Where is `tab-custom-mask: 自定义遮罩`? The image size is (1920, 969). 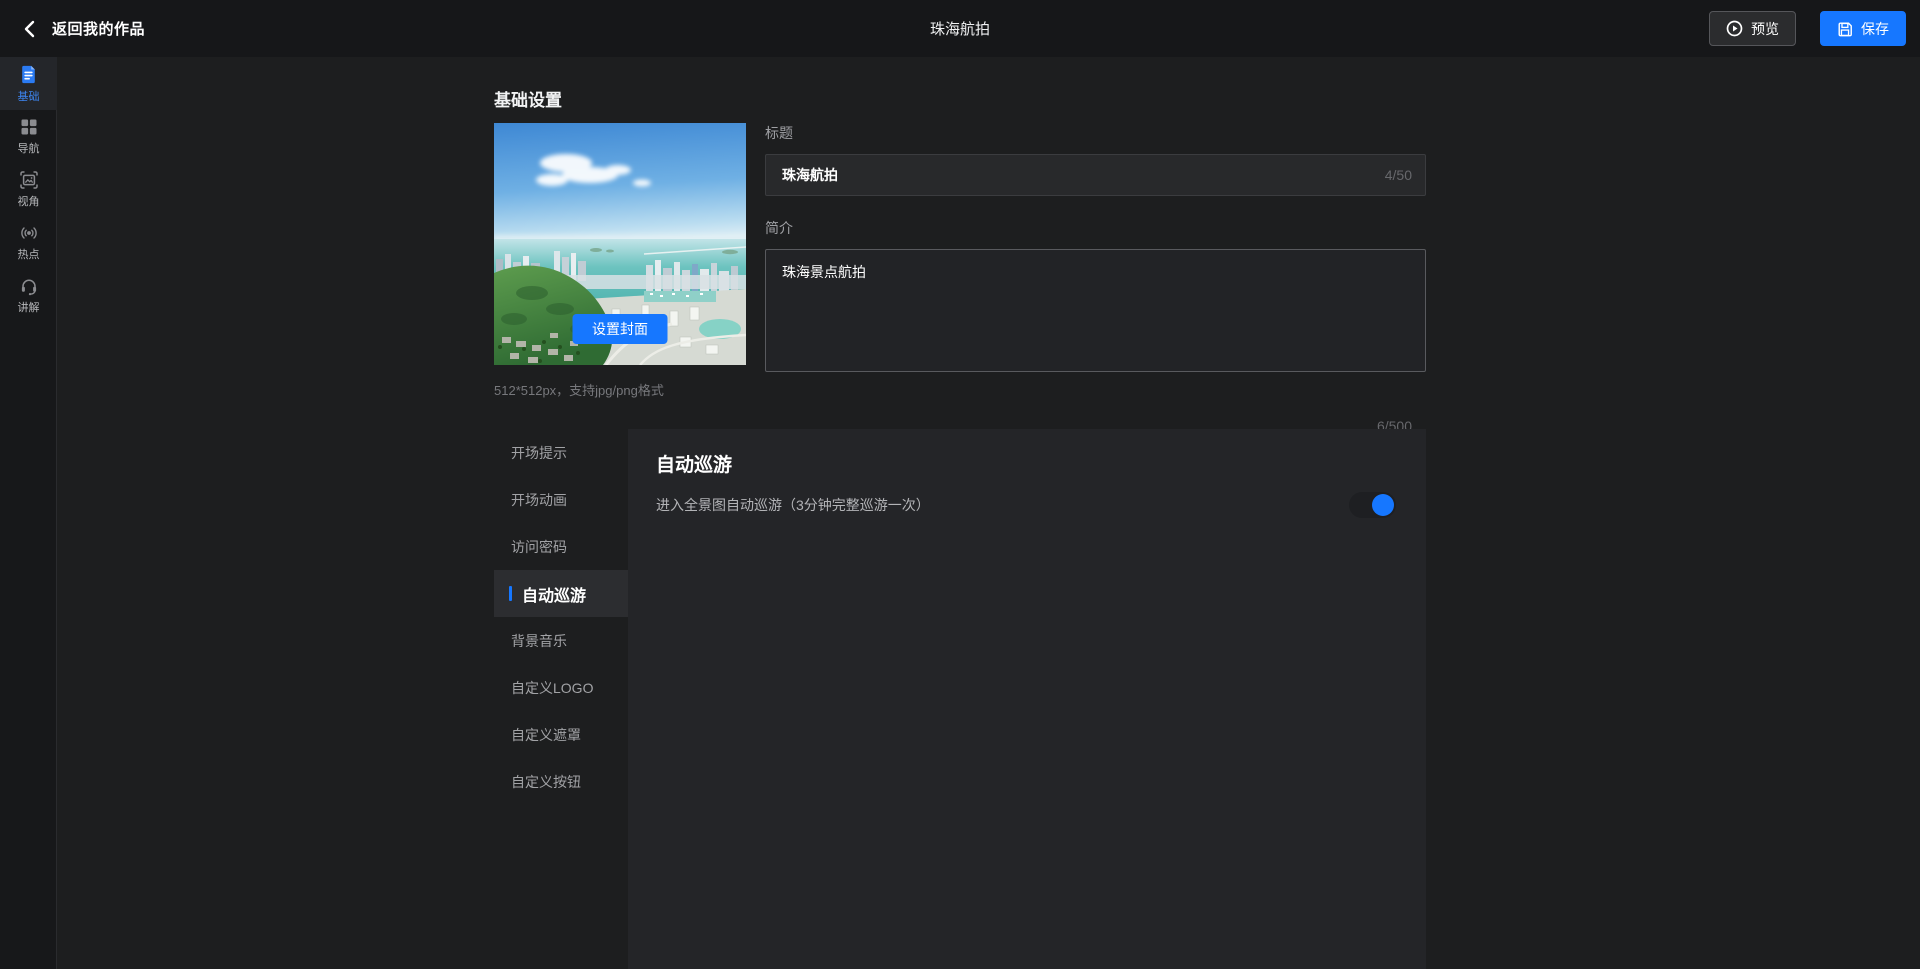
tab-custom-mask: 自定义遮罩 is located at coordinates (561, 734).